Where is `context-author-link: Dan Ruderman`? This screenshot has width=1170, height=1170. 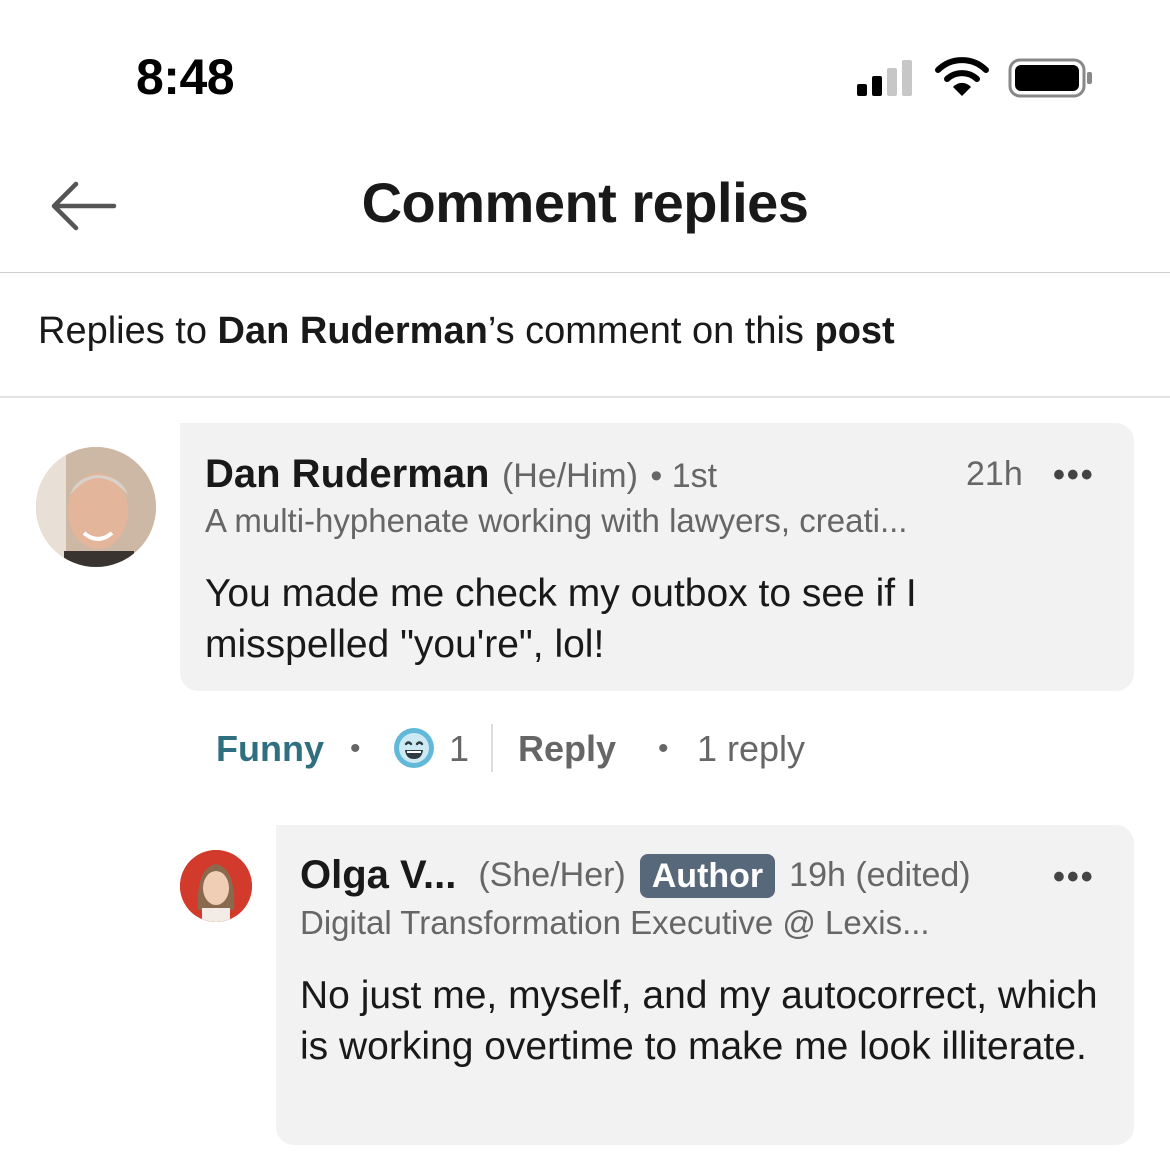
context-author-link: Dan Ruderman is located at coordinates (353, 331).